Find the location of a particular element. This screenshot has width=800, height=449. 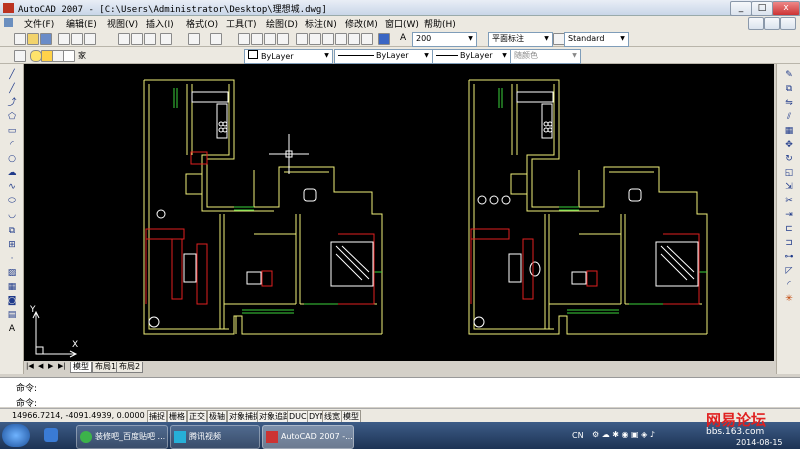

make-block-icon: ⊞ is located at coordinates (12, 245).